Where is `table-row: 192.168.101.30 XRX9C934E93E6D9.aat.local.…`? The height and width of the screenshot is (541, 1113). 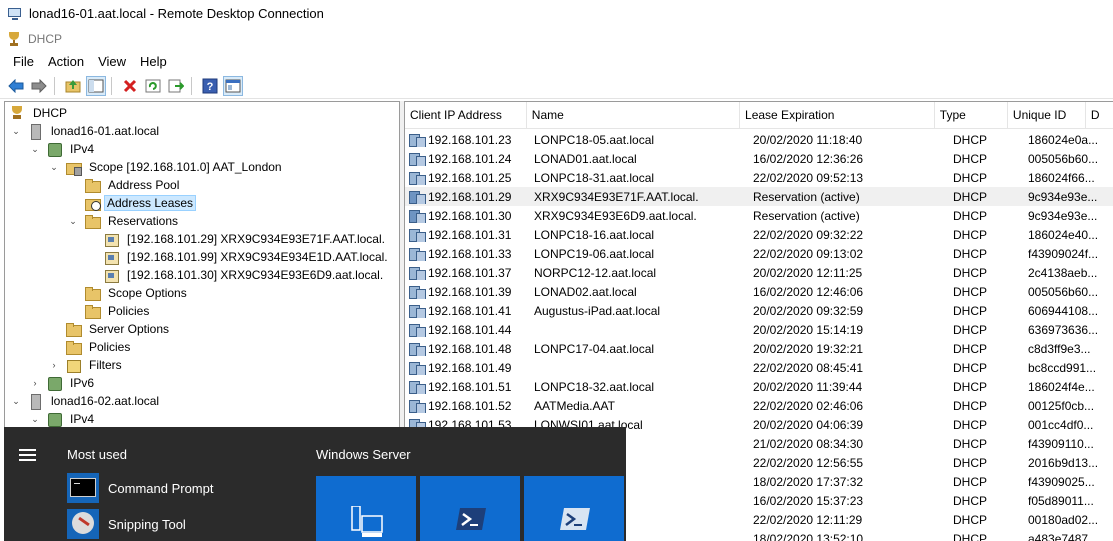 table-row: 192.168.101.30 XRX9C934E93E6D9.aat.local.… is located at coordinates (759, 215).